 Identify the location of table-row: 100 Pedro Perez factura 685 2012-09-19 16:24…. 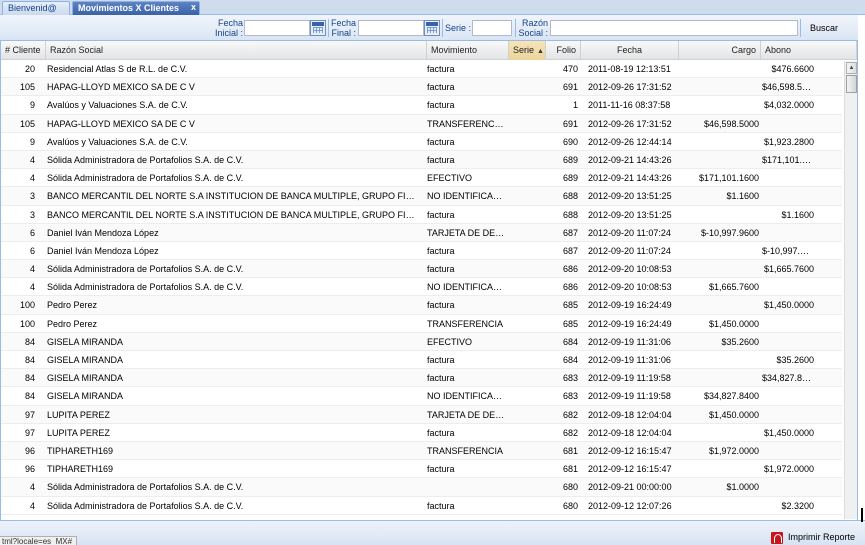
(421, 305).